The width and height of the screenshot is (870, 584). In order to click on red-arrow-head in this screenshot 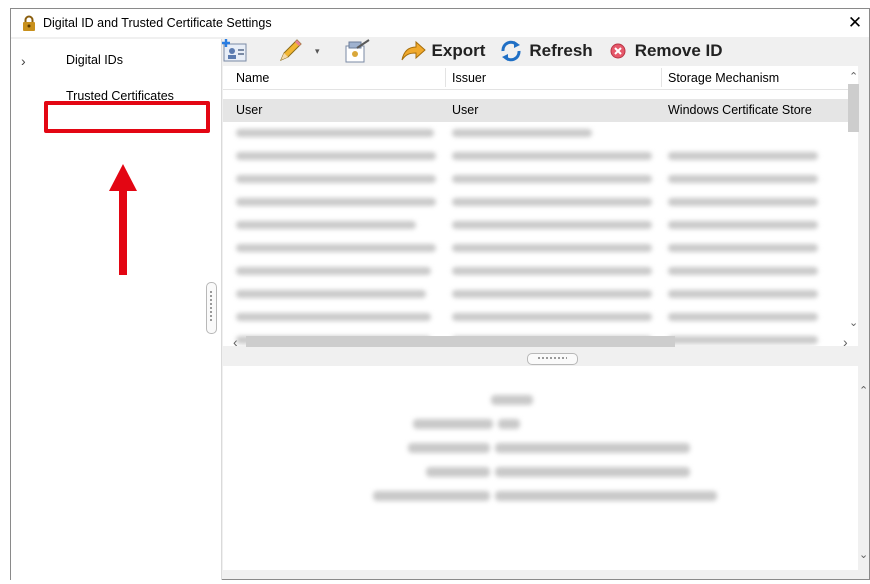, I will do `click(123, 177)`.